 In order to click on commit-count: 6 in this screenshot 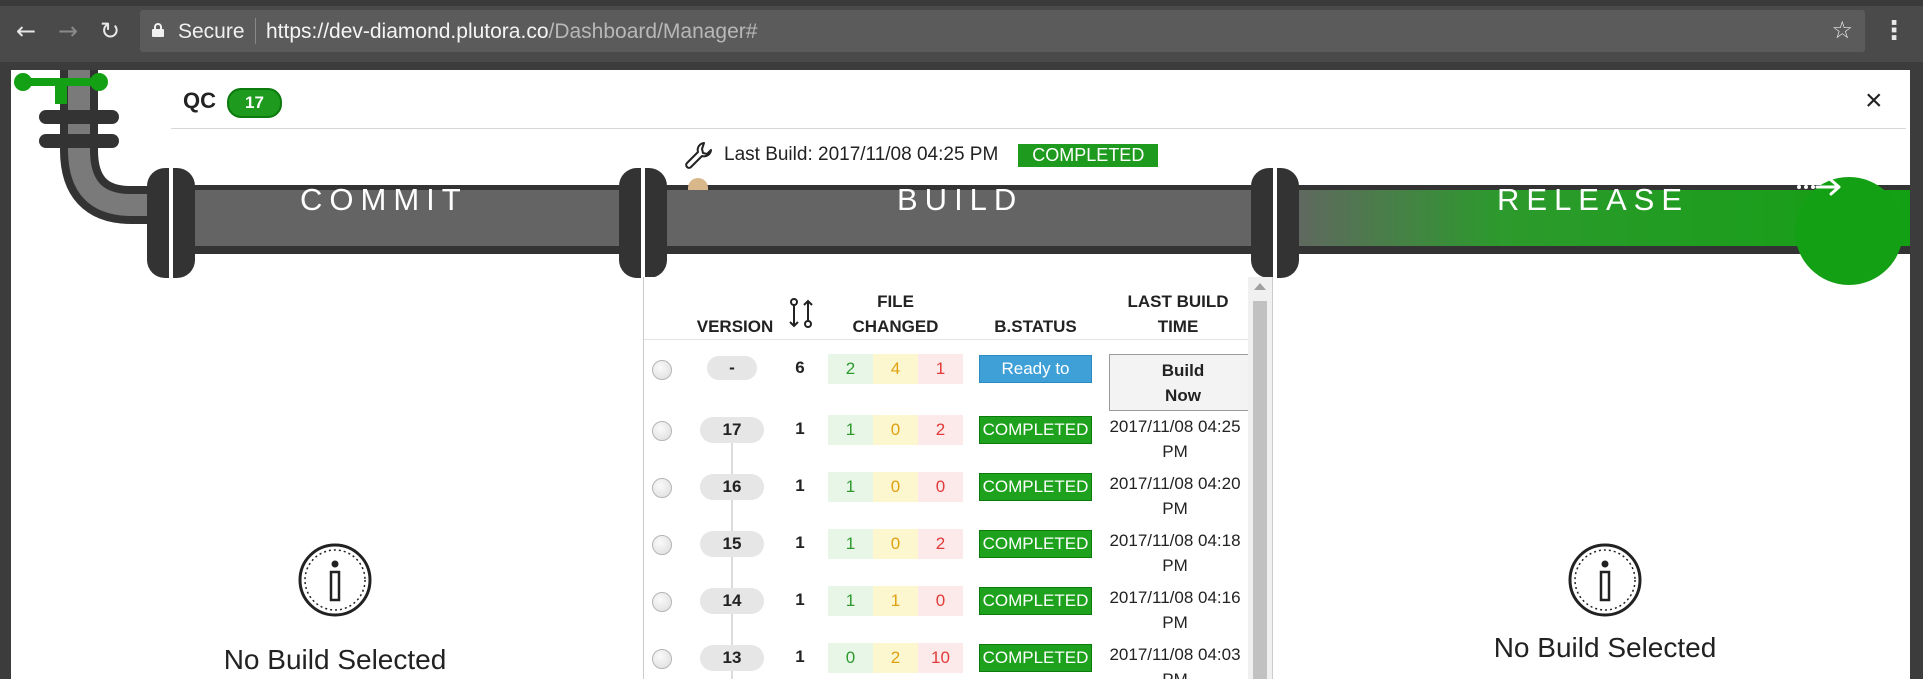, I will do `click(800, 367)`.